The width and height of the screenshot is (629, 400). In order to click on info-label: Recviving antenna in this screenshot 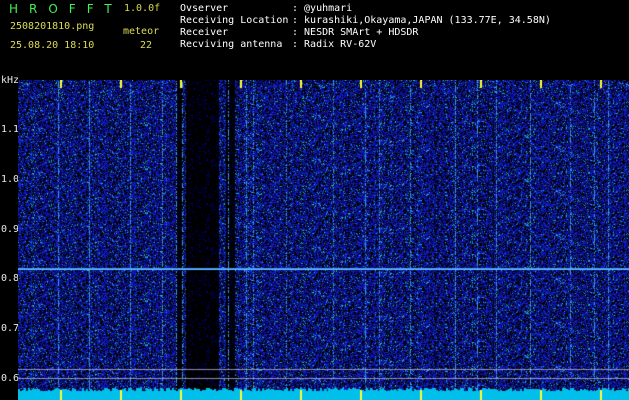, I will do `click(231, 44)`.